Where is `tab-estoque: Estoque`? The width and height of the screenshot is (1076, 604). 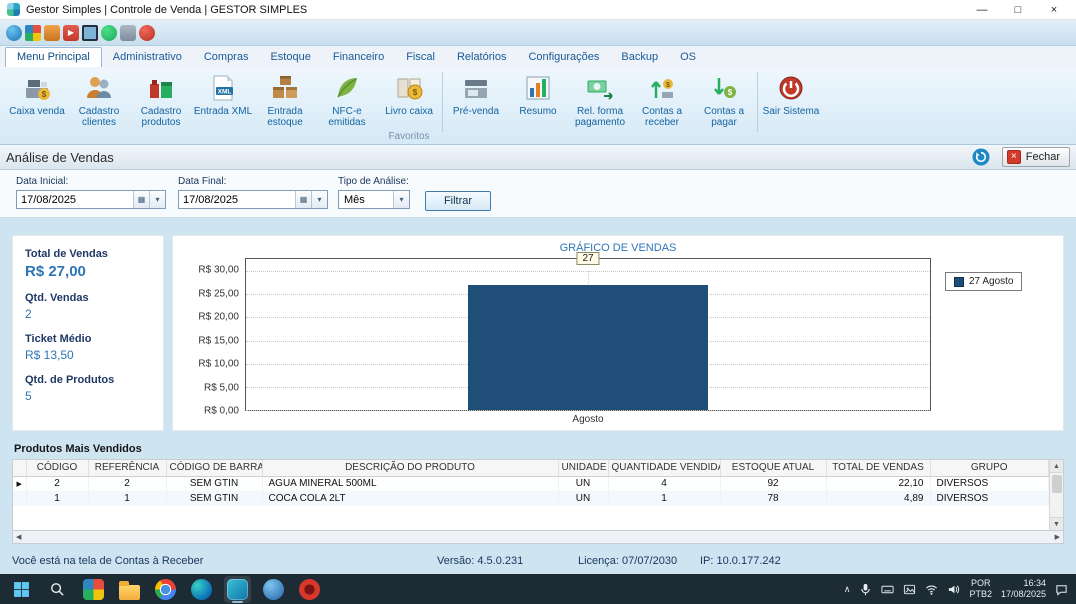 tab-estoque: Estoque is located at coordinates (290, 57).